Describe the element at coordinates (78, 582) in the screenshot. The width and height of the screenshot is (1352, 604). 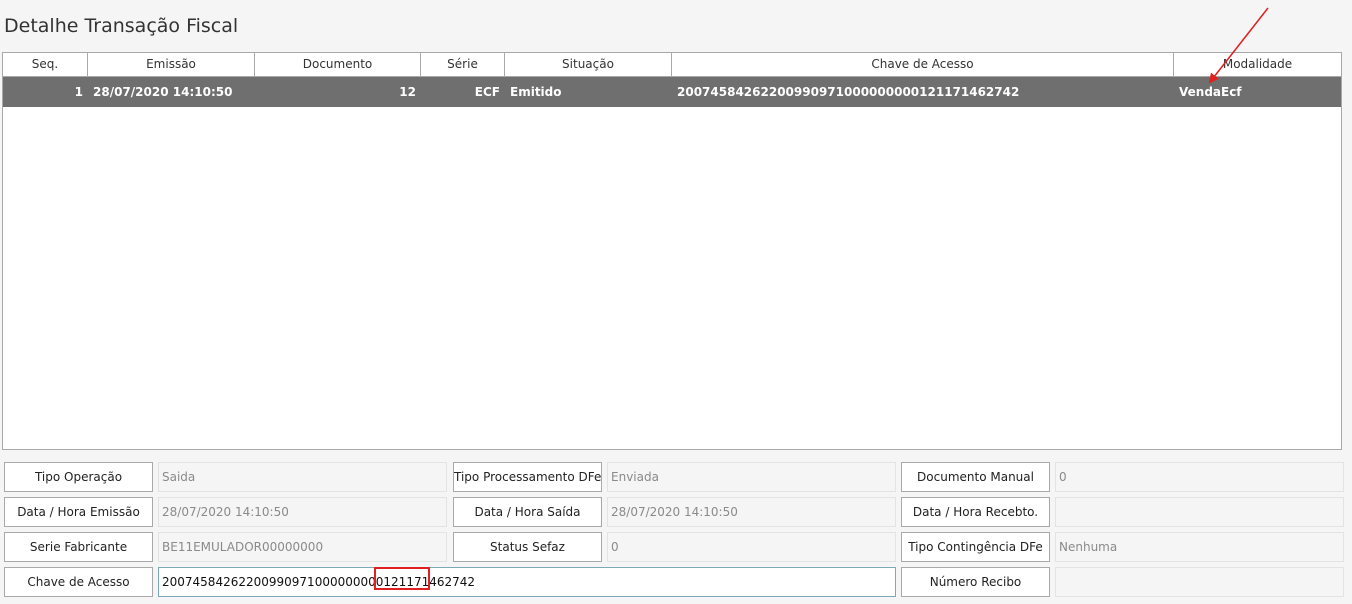
I see `chave-acesso-label: Chave de Acesso` at that location.